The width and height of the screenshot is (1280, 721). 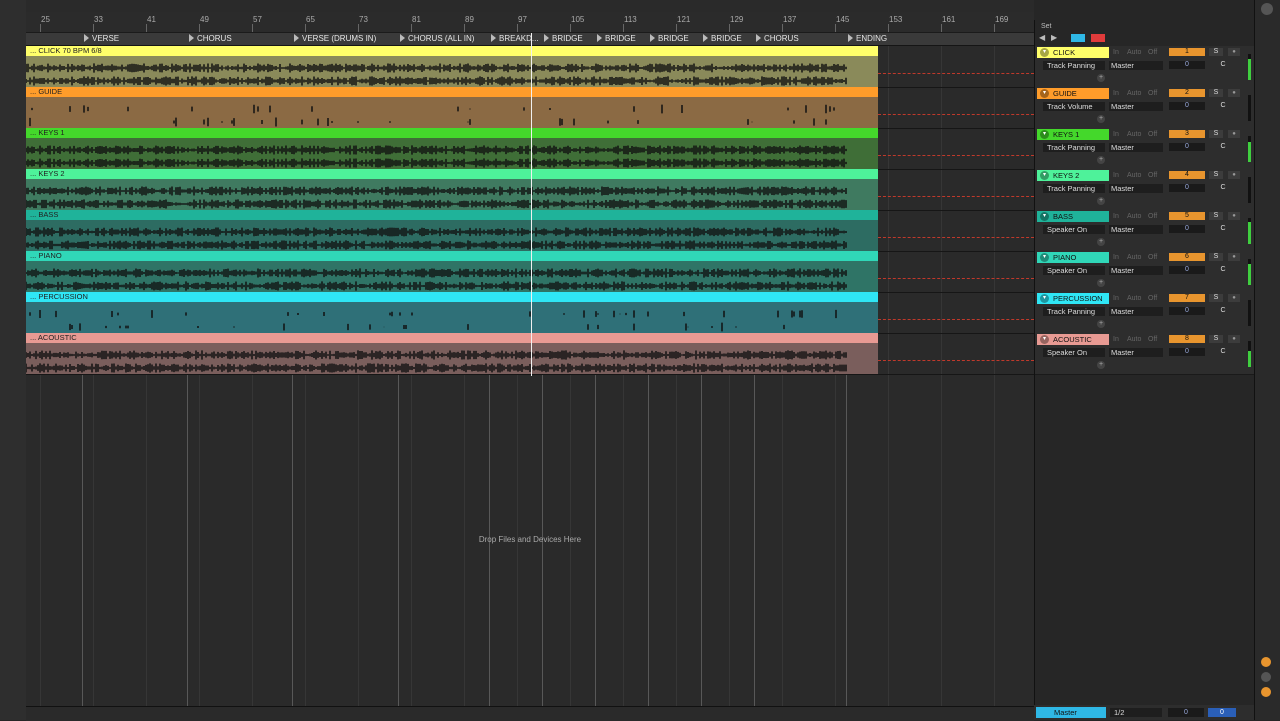 What do you see at coordinates (529, 354) in the screenshot?
I see `arrangement-track: ... ACOUSTIC` at bounding box center [529, 354].